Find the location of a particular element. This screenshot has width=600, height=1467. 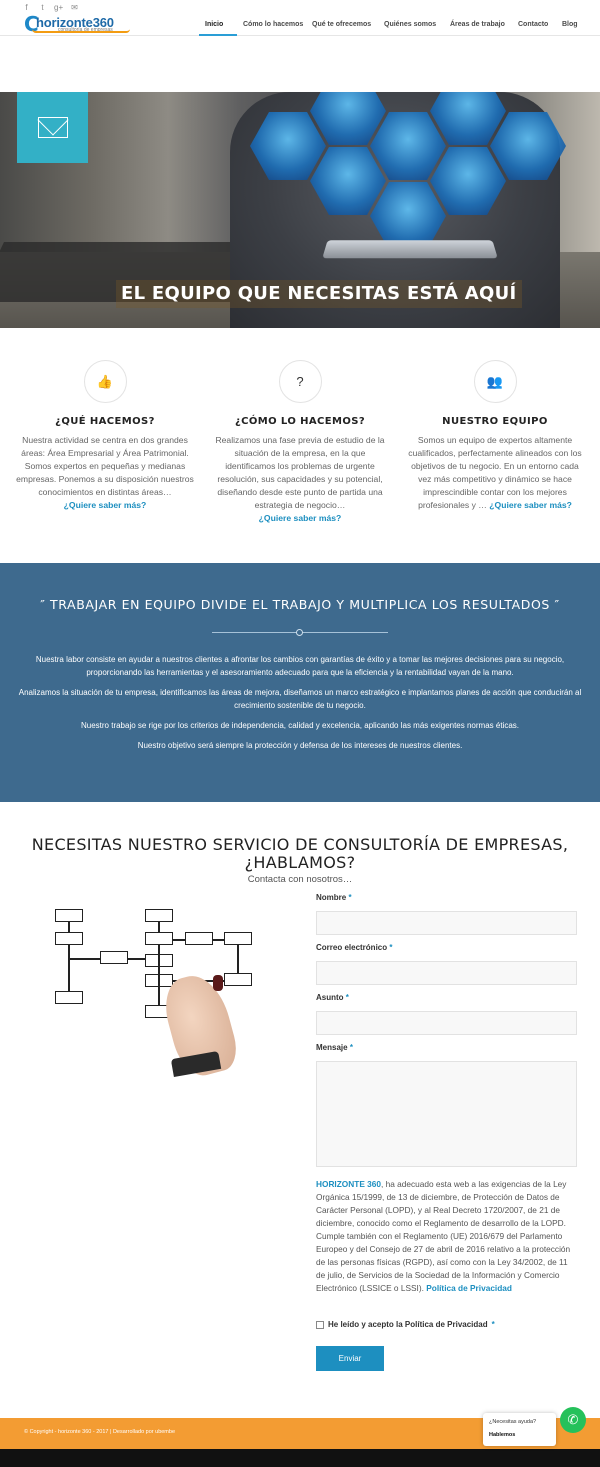

subject-field is located at coordinates (446, 1023).